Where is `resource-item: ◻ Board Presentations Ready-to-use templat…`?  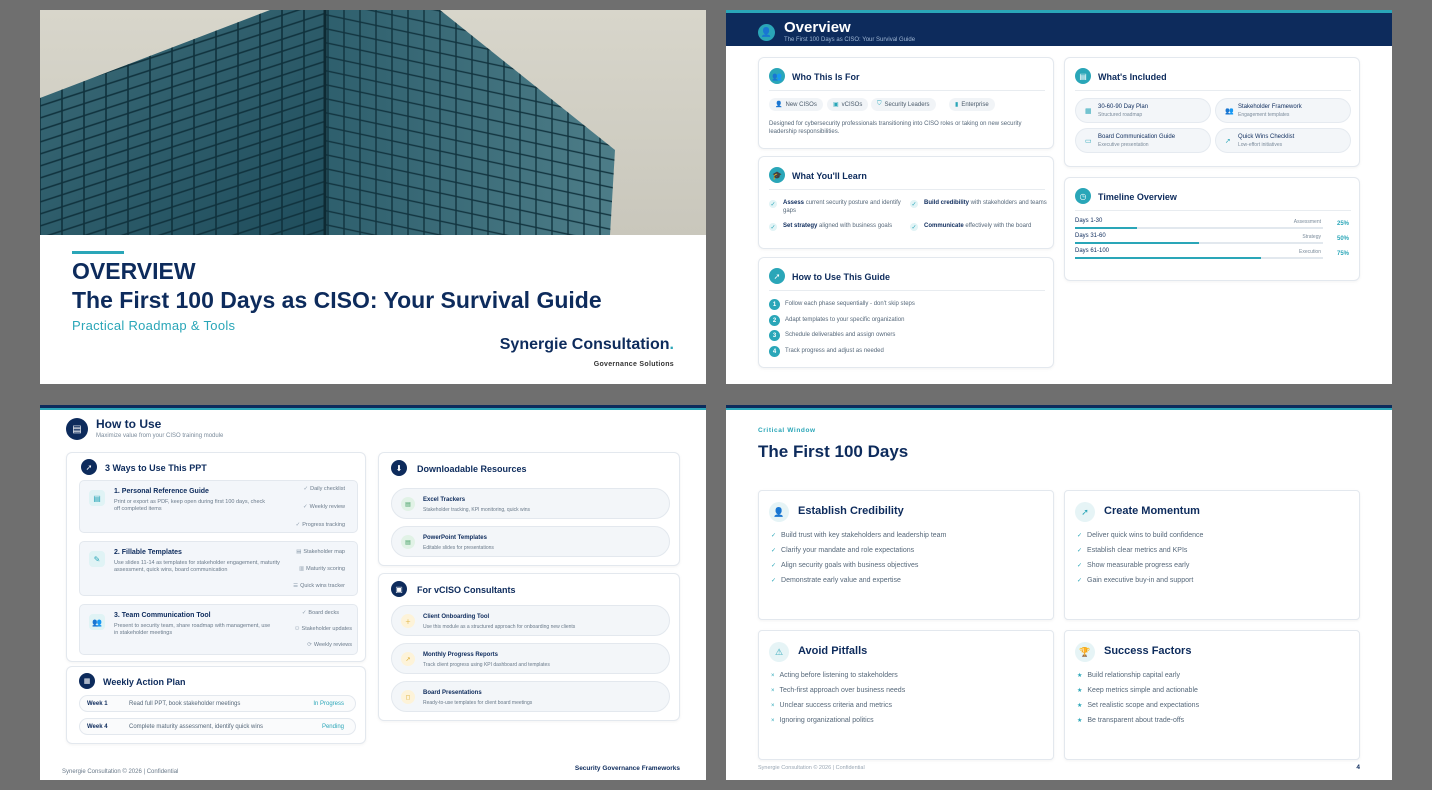
resource-item: ◻ Board Presentations Ready-to-use templat… is located at coordinates (530, 696).